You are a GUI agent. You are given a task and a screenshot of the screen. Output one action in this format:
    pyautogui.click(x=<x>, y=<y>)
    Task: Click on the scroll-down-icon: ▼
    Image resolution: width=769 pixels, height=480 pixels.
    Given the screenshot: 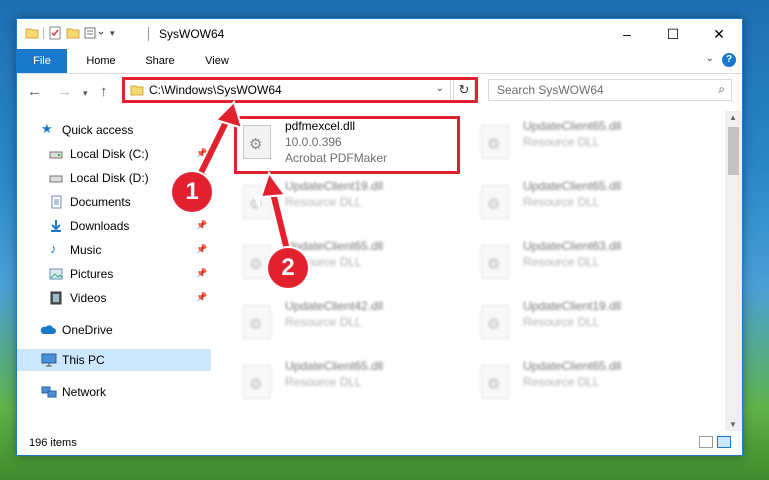 What is the action you would take?
    pyautogui.click(x=733, y=424)
    